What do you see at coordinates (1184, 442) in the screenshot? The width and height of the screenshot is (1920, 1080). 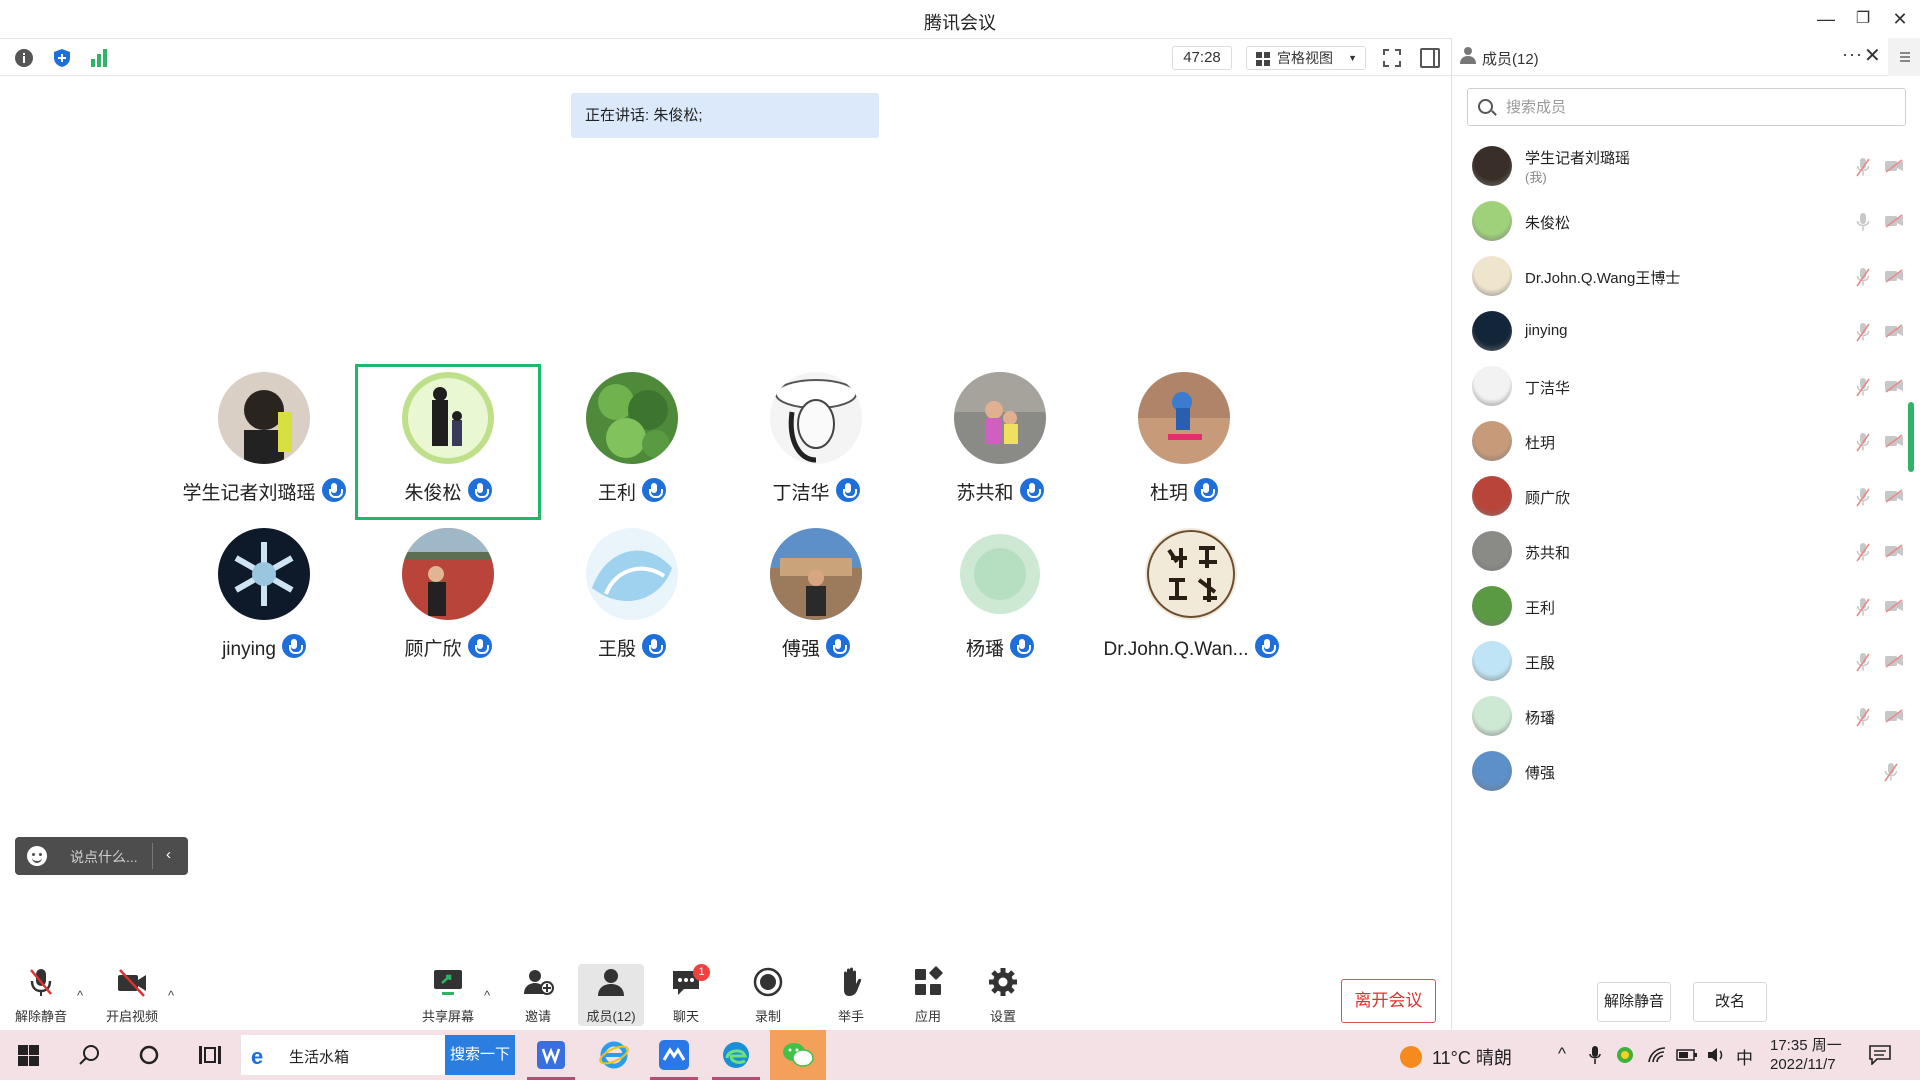 I see `participant-tile: 杜玥` at bounding box center [1184, 442].